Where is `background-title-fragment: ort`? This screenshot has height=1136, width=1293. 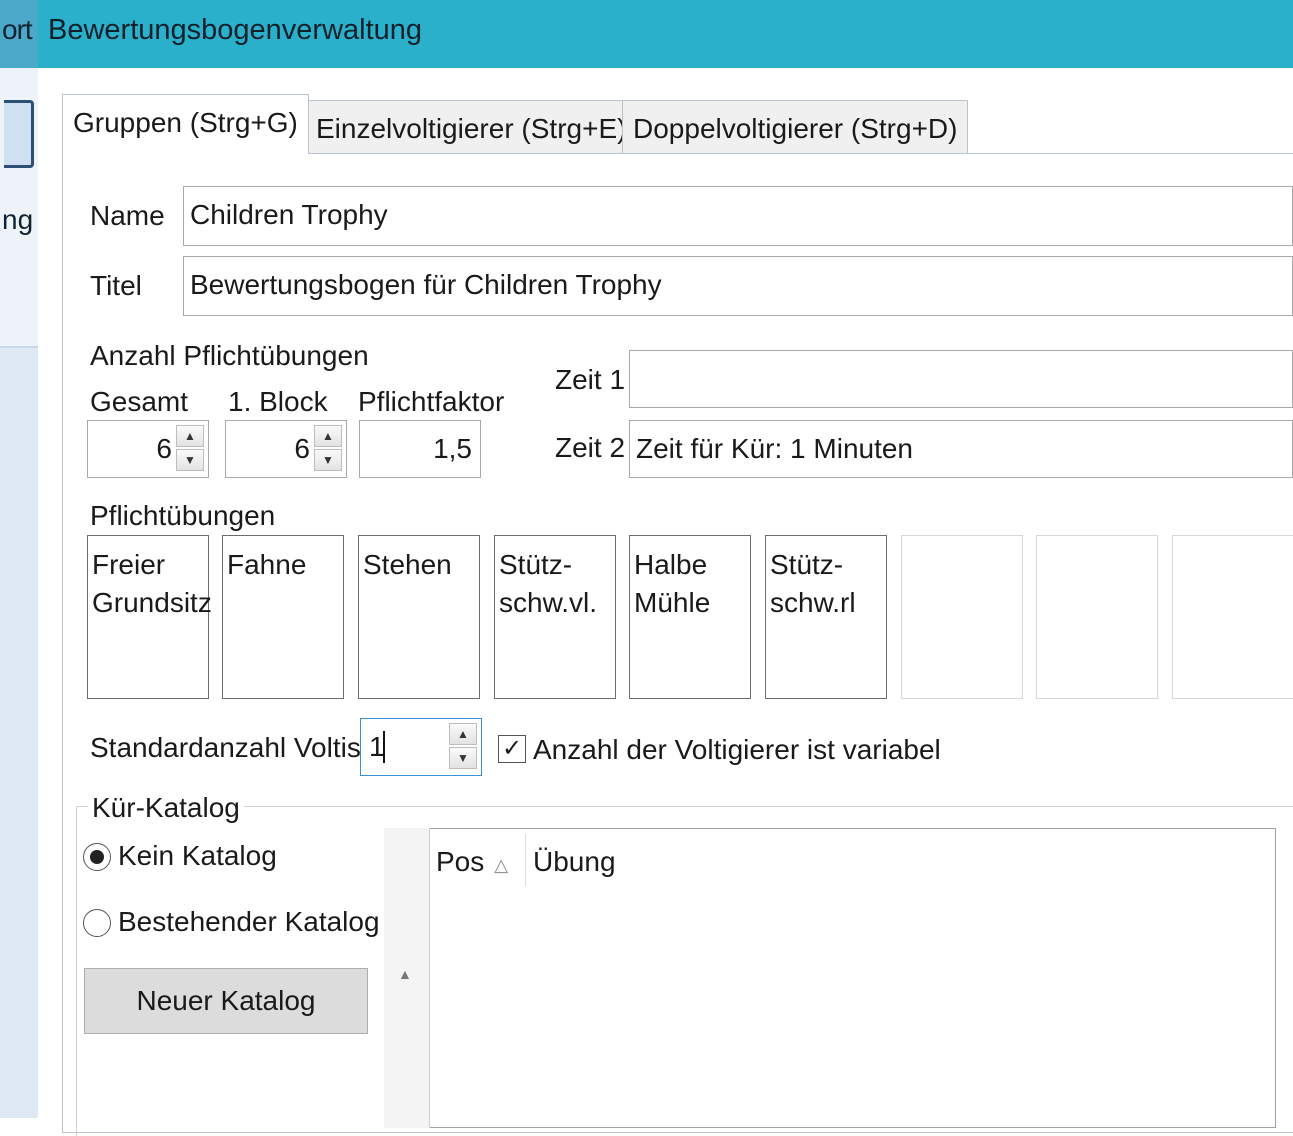
background-title-fragment: ort is located at coordinates (17, 29).